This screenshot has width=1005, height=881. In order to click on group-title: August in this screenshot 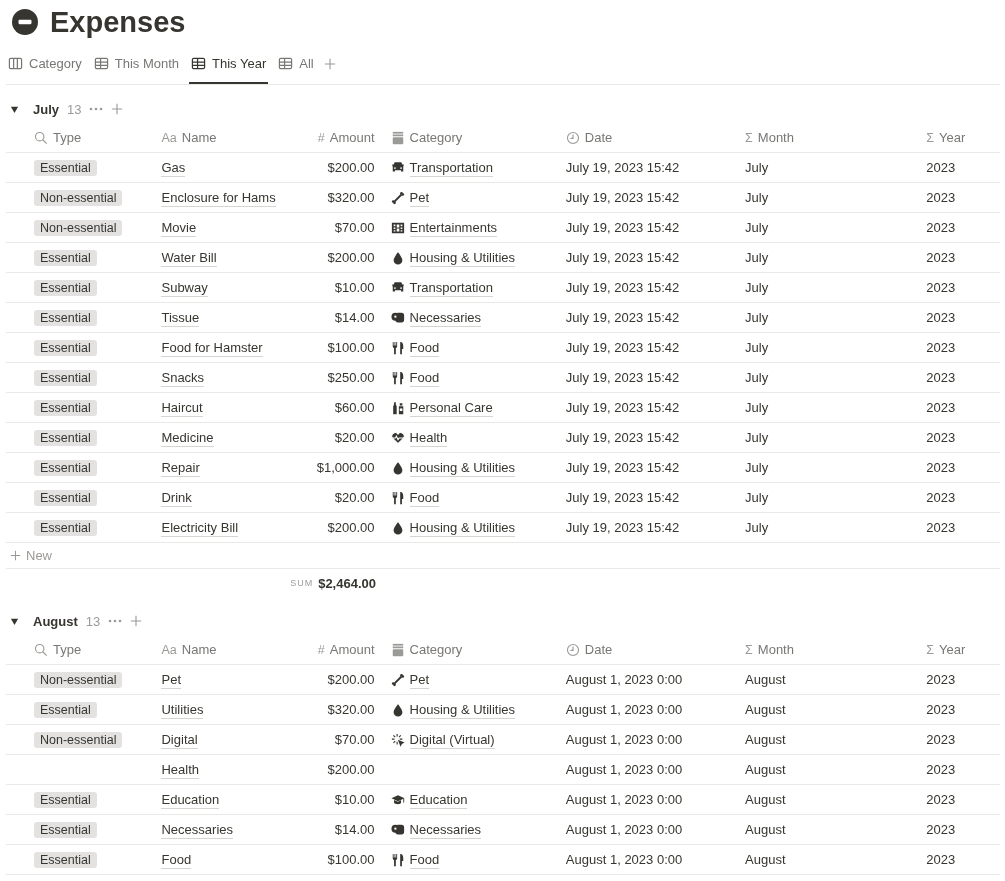, I will do `click(55, 621)`.